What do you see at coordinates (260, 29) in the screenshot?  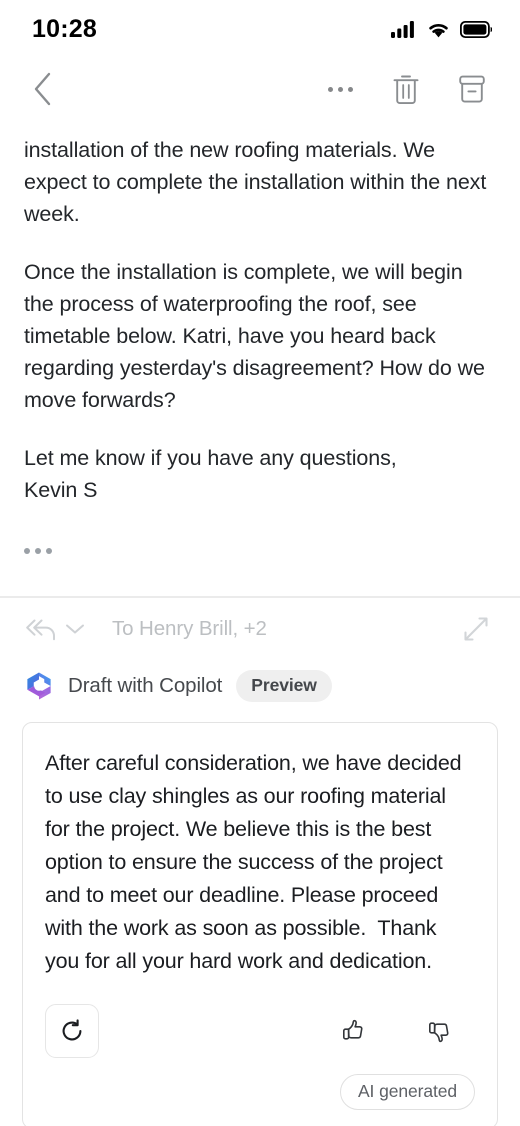 I see `status-bar: 10:28` at bounding box center [260, 29].